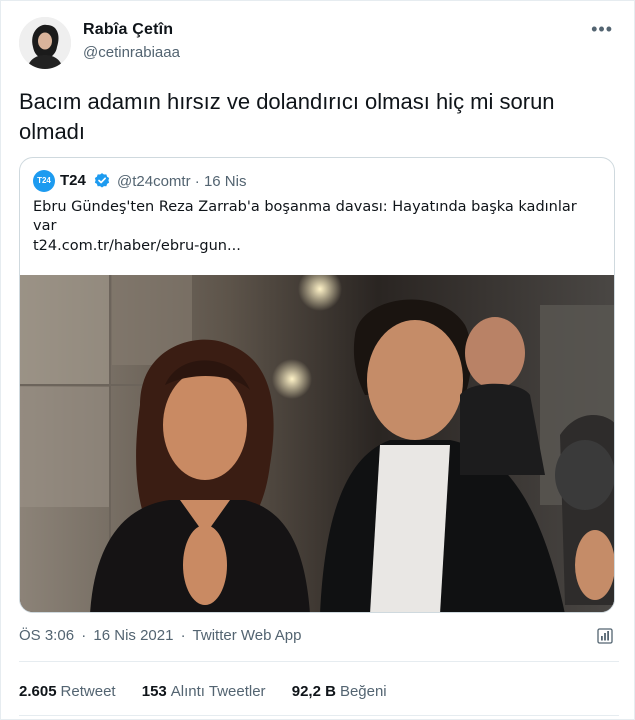 Image resolution: width=635 pixels, height=720 pixels. Describe the element at coordinates (131, 52) in the screenshot. I see `user-handle: @cetinrabiaaa` at that location.